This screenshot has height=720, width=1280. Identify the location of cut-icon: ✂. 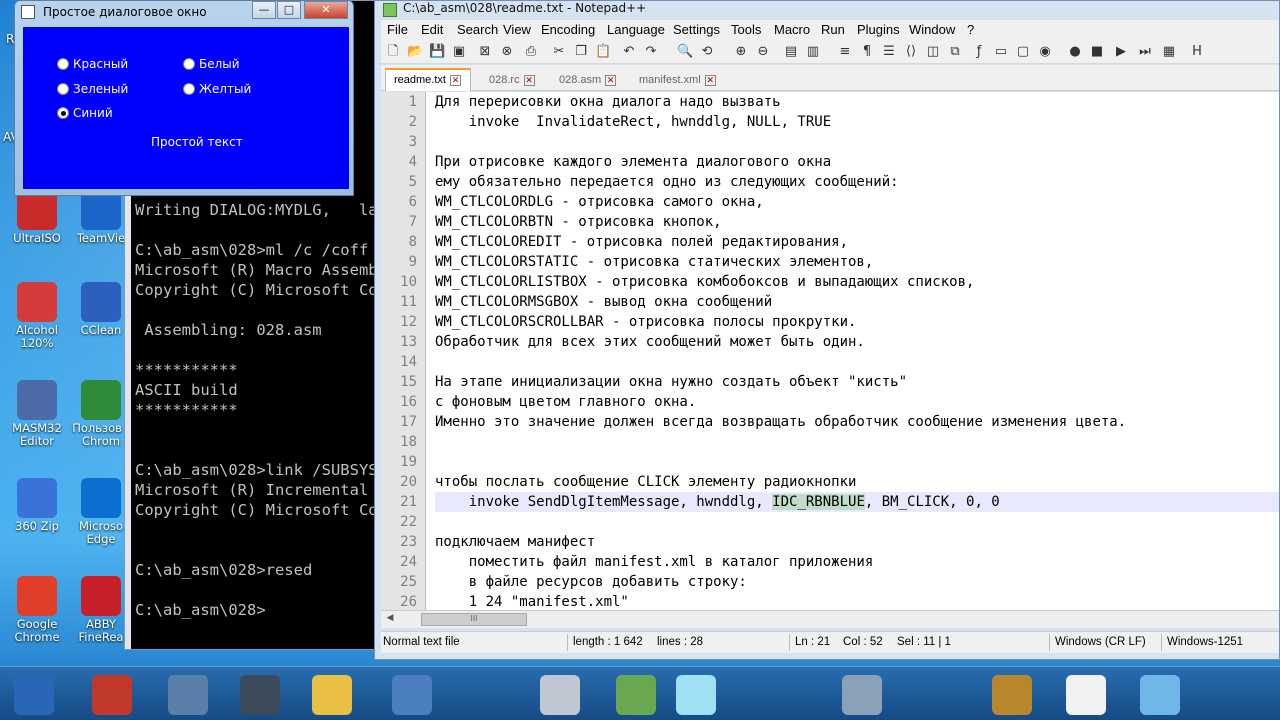
(559, 52).